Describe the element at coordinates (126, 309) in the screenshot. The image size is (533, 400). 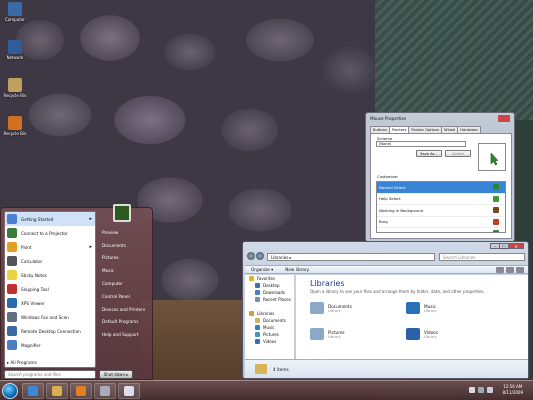
I see `start-menu-place: Devices and Printers` at that location.